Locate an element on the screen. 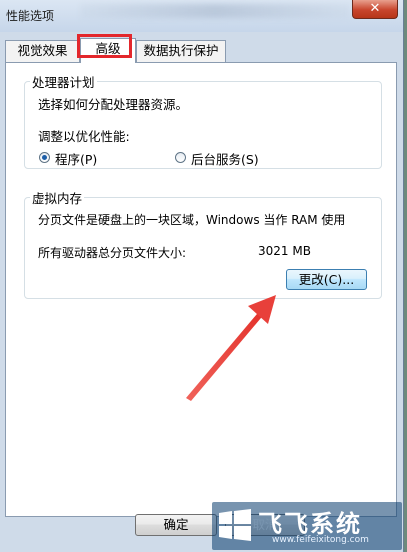 The height and width of the screenshot is (552, 407). watermark-text: 飞飞系统 is located at coordinates (310, 524).